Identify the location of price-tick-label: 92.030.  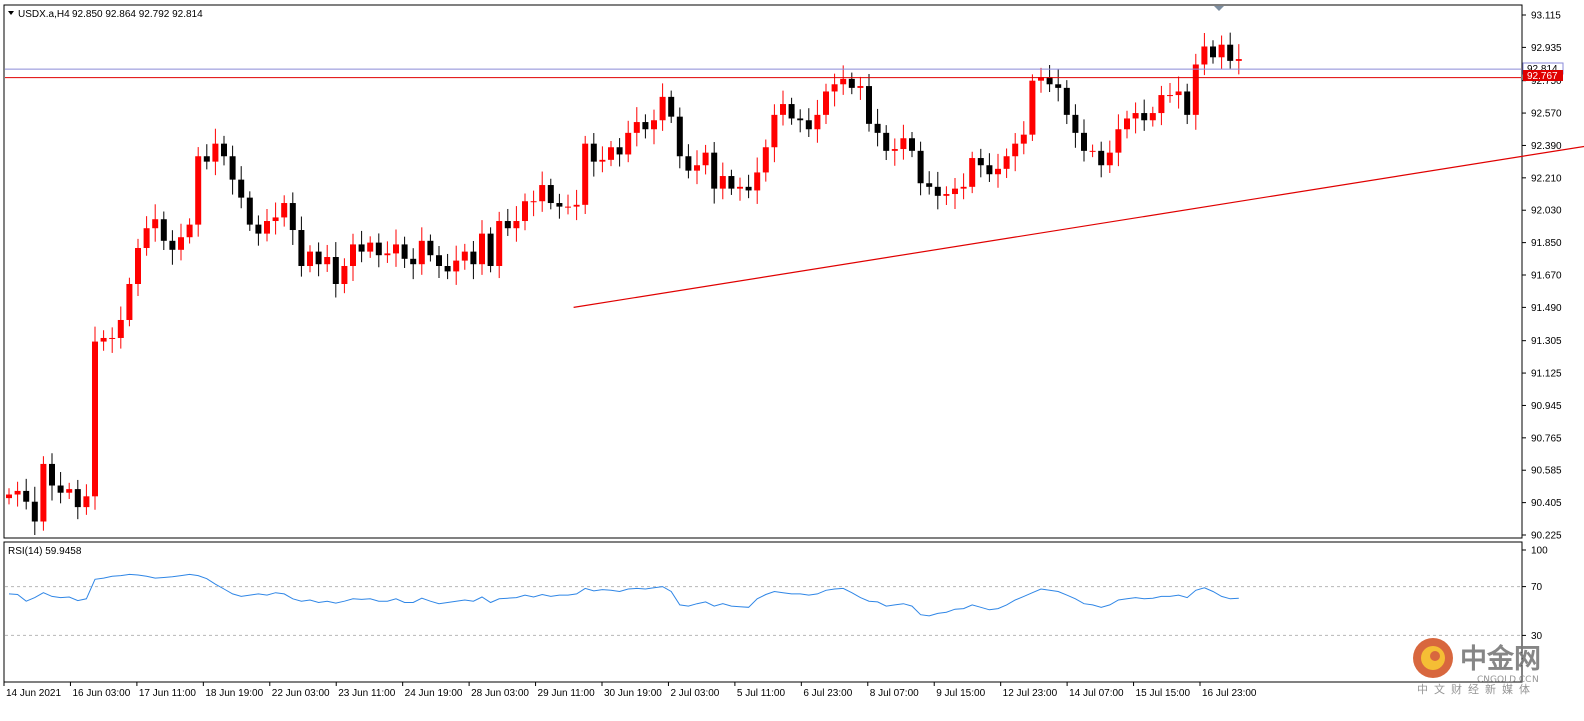
(1546, 211).